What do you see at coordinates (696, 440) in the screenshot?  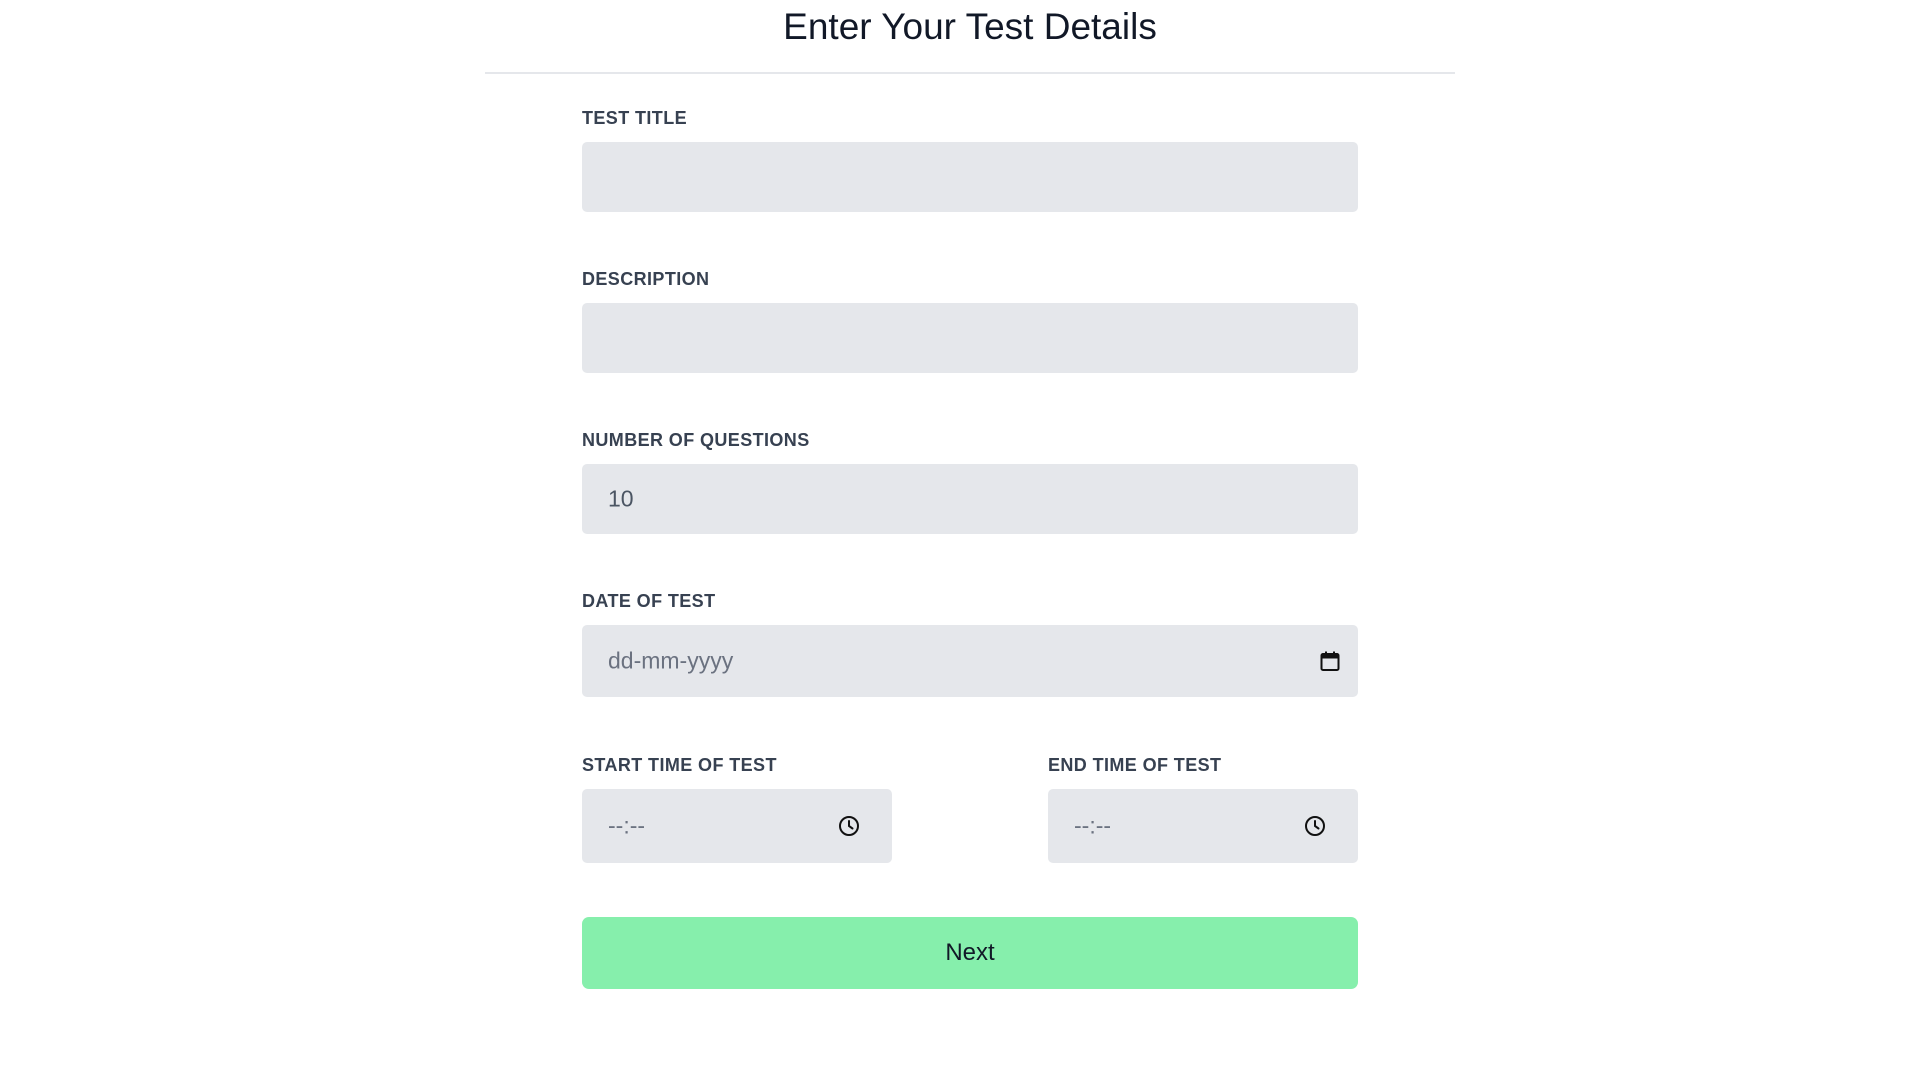 I see `number-of-questions-label: NUMBER OF QUESTIONS` at bounding box center [696, 440].